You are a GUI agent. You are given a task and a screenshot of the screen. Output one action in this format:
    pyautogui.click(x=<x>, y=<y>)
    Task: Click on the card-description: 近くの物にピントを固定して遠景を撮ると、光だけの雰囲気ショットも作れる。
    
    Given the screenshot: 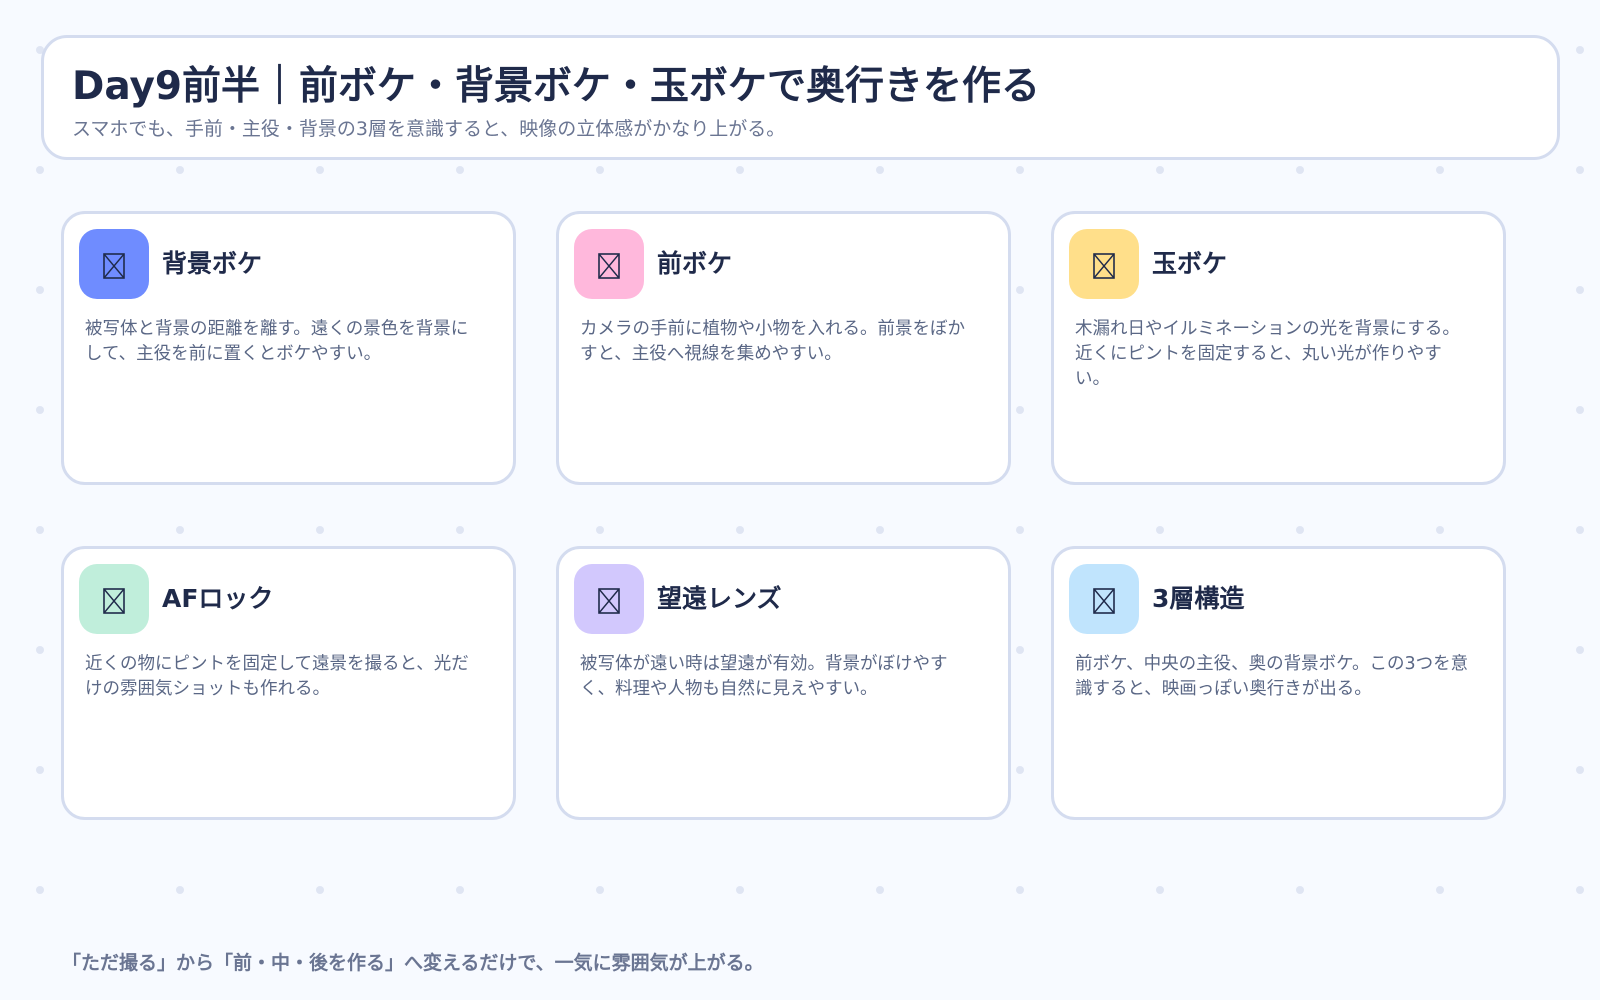 What is the action you would take?
    pyautogui.click(x=277, y=676)
    